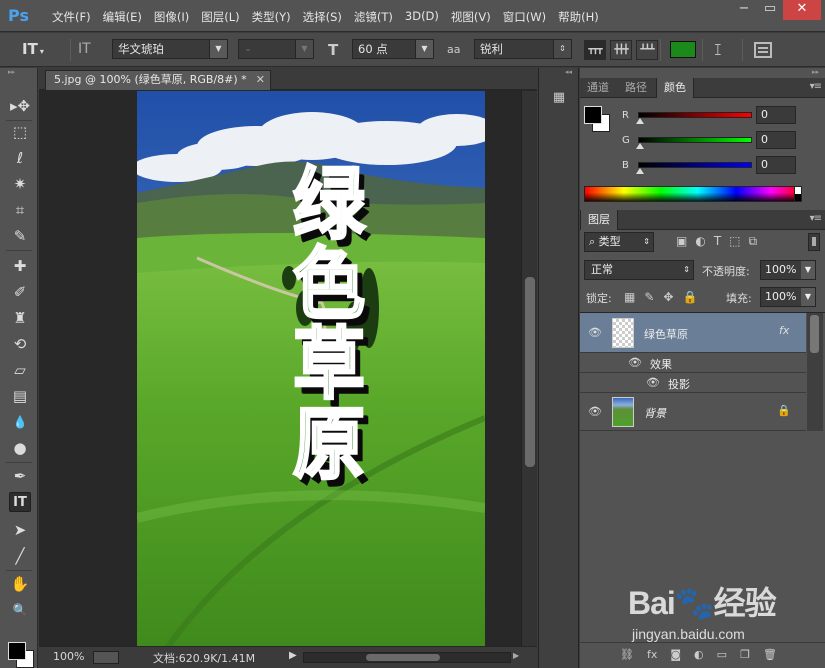 Image resolution: width=825 pixels, height=668 pixels. Describe the element at coordinates (599, 220) in the screenshot. I see `tab-layers: 图层` at that location.